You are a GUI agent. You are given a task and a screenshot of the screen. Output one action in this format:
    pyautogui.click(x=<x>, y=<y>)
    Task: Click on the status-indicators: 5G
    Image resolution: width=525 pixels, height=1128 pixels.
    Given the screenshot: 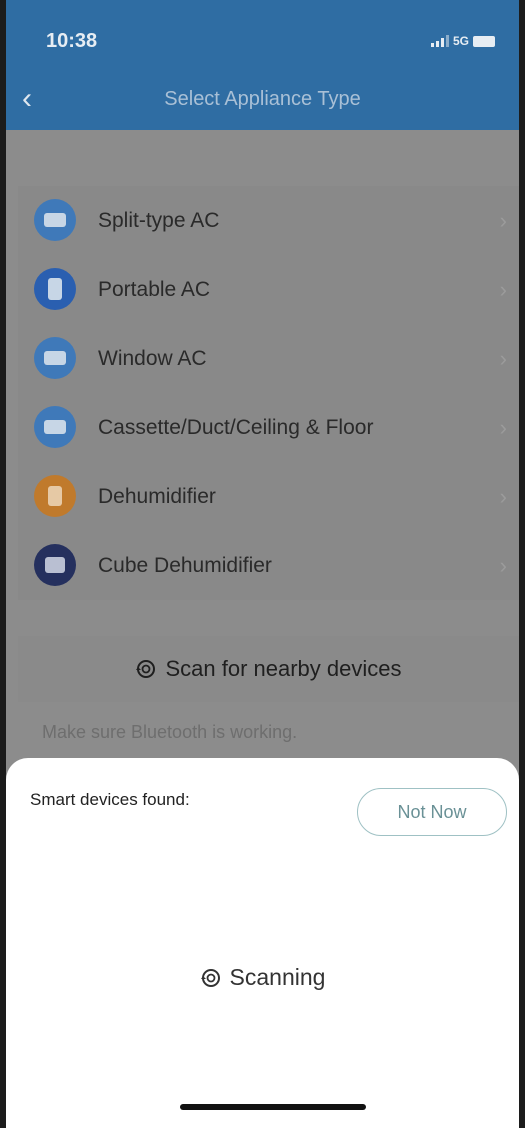 What is the action you would take?
    pyautogui.click(x=462, y=41)
    